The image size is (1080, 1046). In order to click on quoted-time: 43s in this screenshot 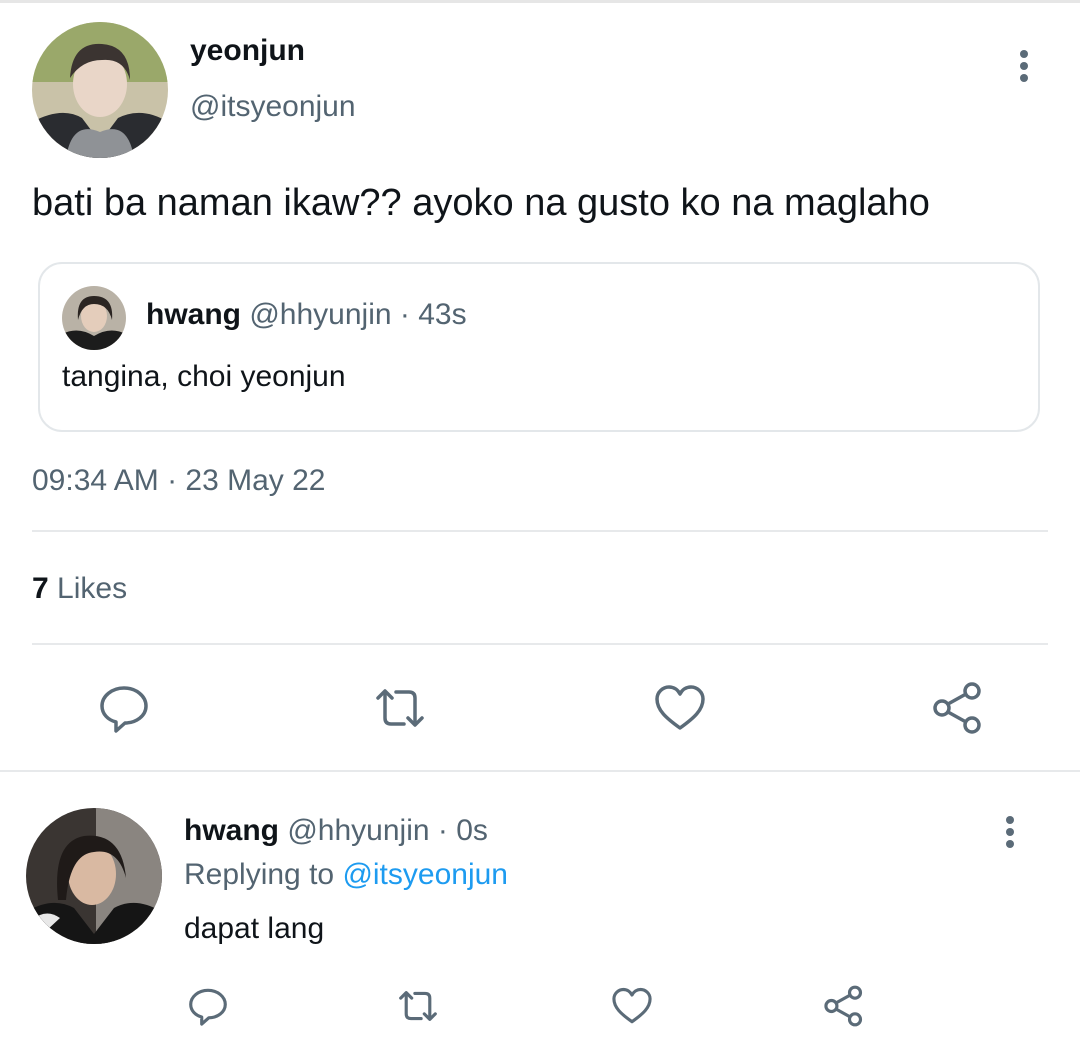, I will do `click(442, 314)`.